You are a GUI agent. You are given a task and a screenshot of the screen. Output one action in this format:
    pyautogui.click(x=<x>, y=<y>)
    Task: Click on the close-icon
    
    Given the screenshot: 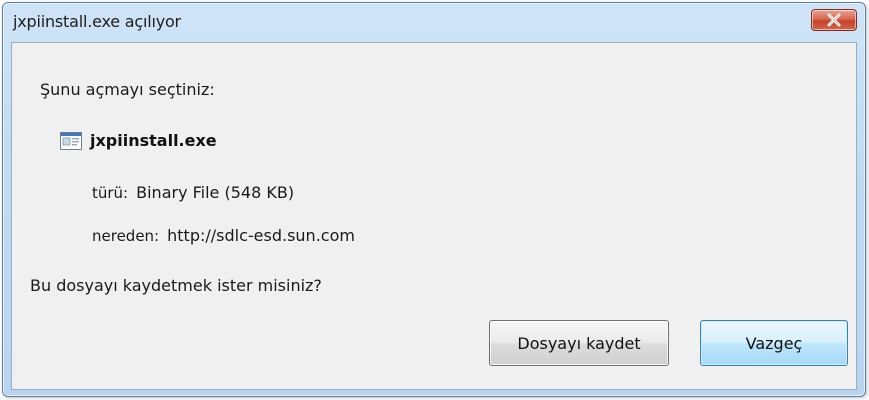 What is the action you would take?
    pyautogui.click(x=834, y=20)
    